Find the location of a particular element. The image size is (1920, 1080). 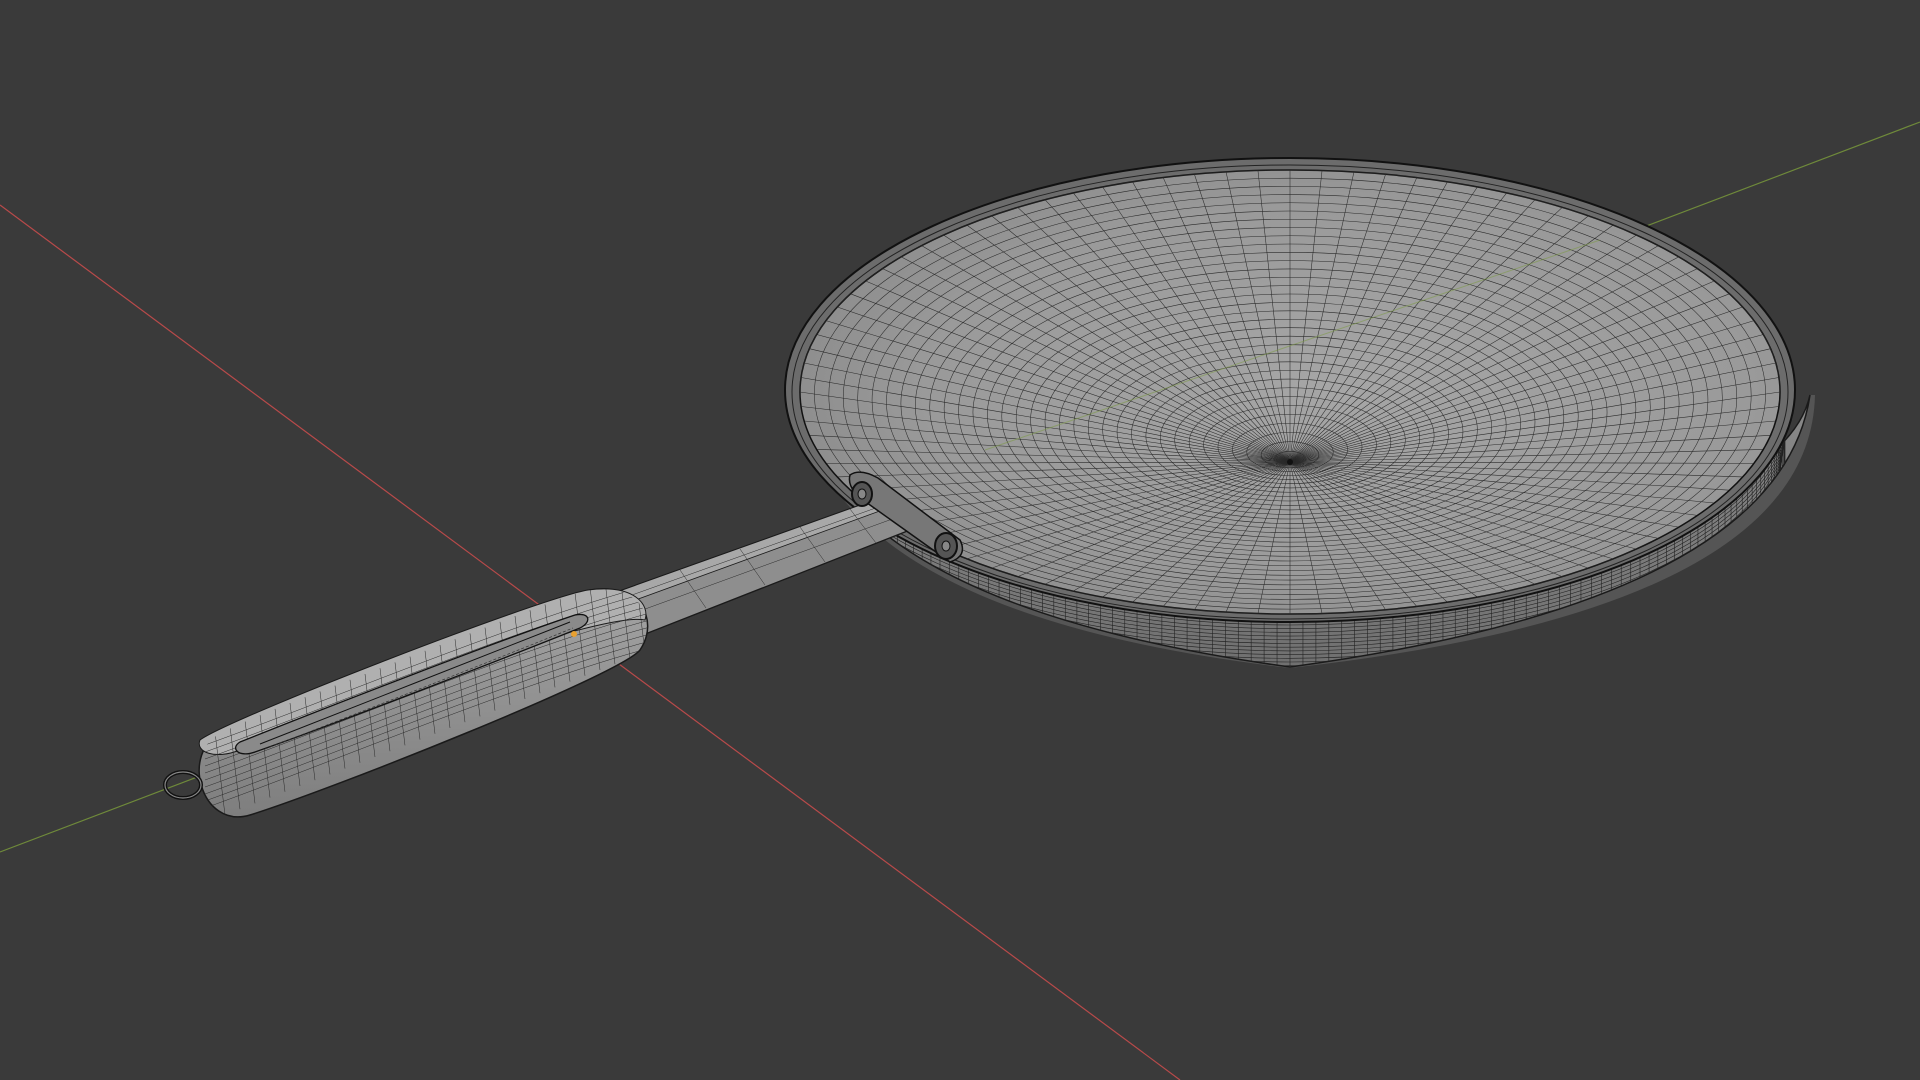

object-origin-icon is located at coordinates (574, 634).